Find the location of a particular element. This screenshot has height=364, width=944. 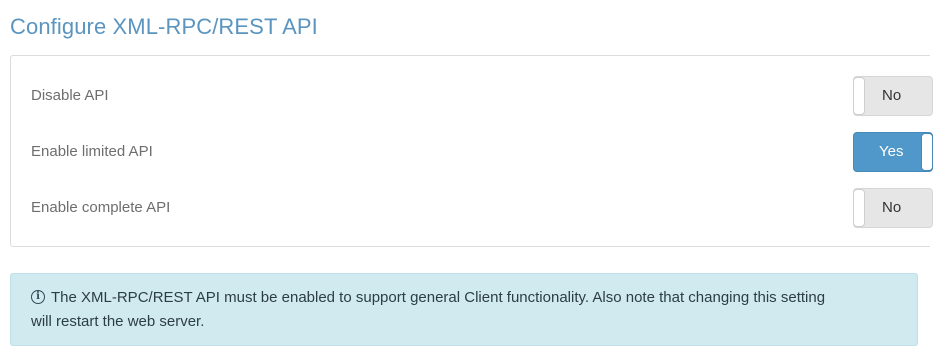

page-title: Configure XML-RPC/REST API is located at coordinates (164, 26).